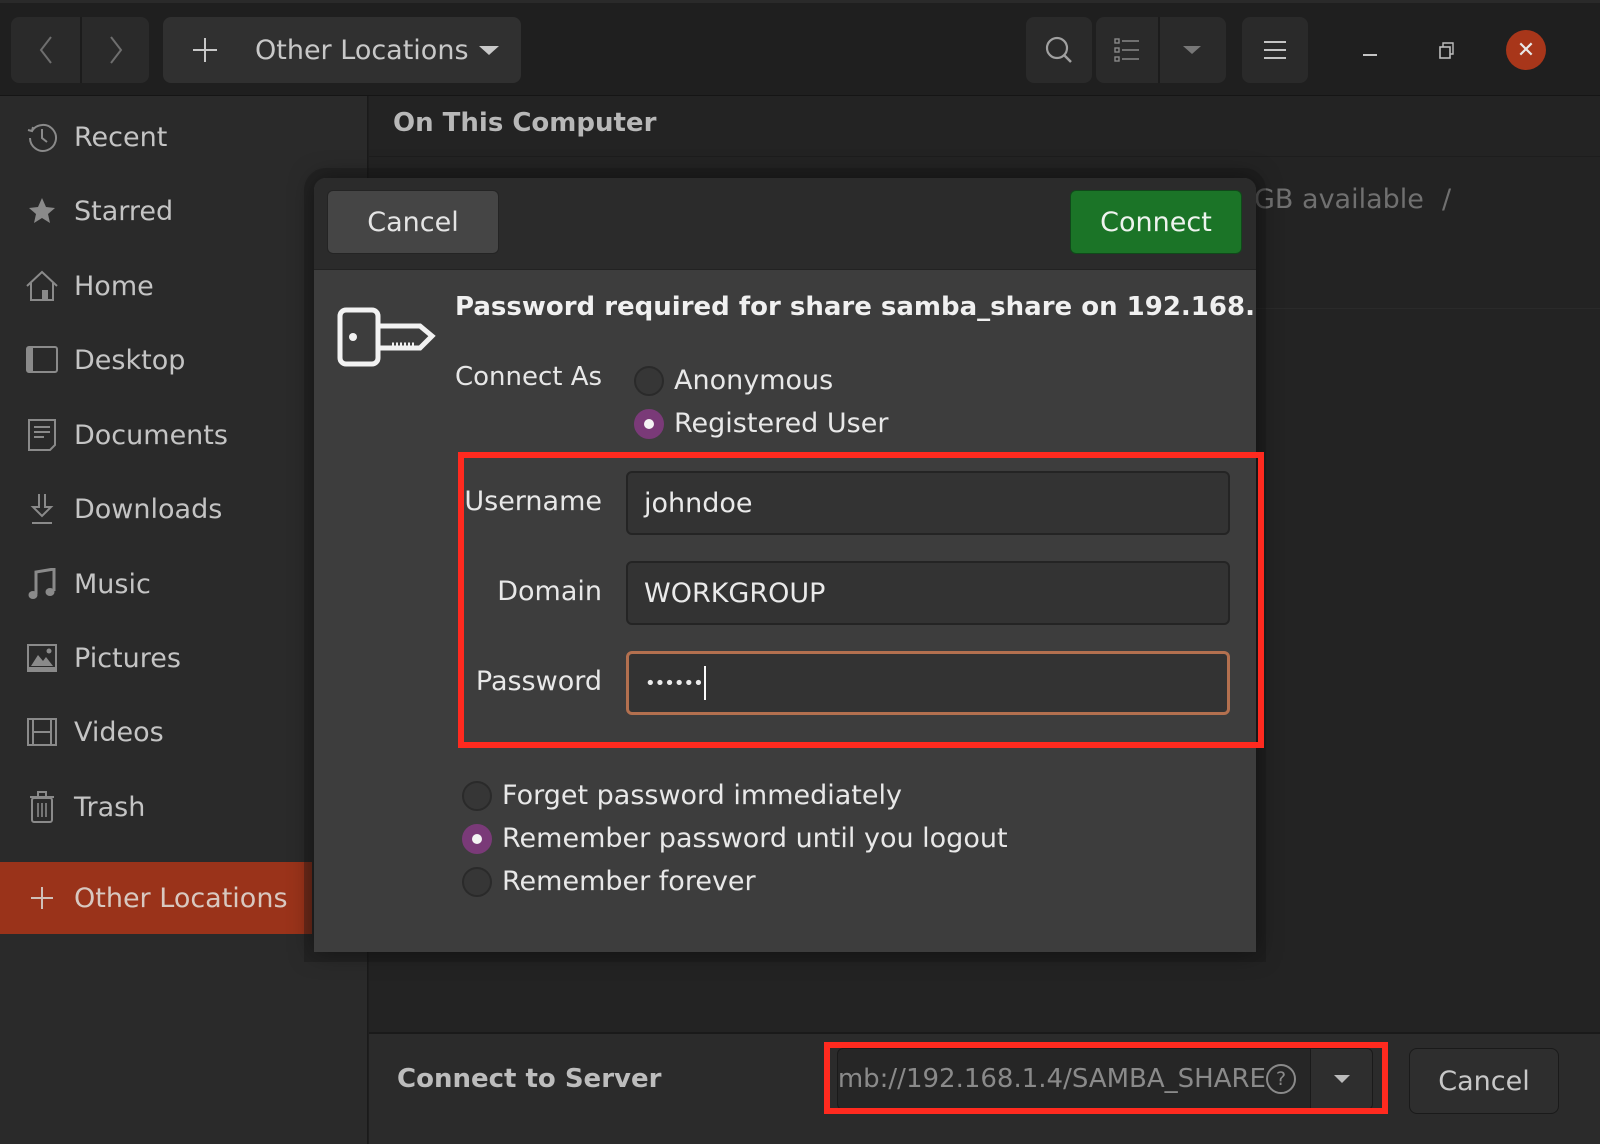 This screenshot has width=1600, height=1144. I want to click on radio-label: Registered User, so click(781, 423).